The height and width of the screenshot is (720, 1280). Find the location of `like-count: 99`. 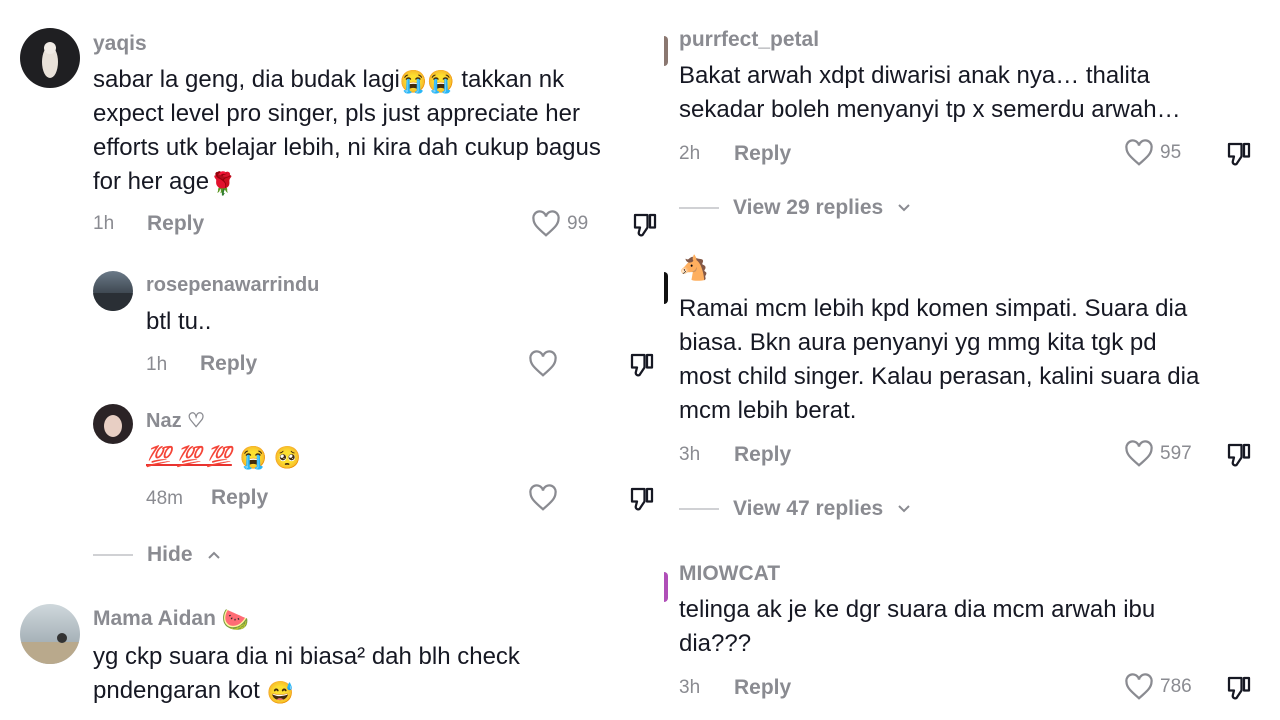

like-count: 99 is located at coordinates (578, 223).